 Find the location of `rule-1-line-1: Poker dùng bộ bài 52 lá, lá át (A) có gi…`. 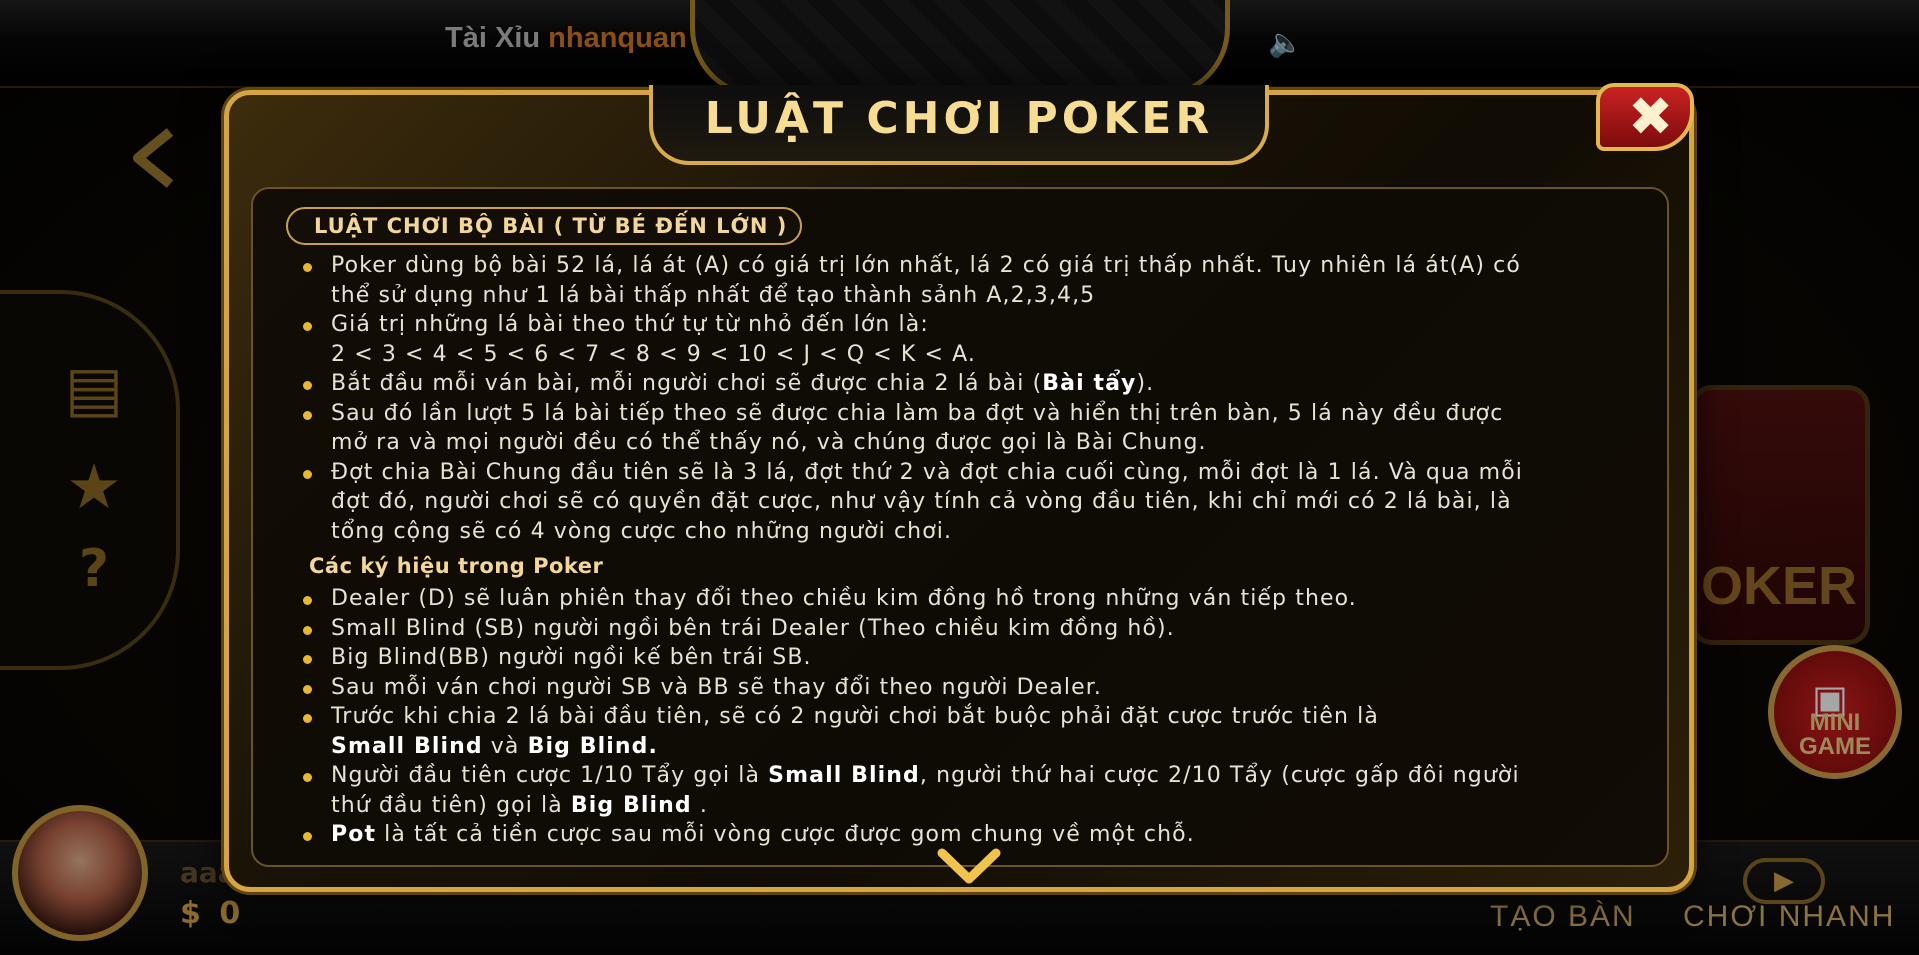

rule-1-line-1: Poker dùng bộ bài 52 lá, lá át (A) có gi… is located at coordinates (926, 265).